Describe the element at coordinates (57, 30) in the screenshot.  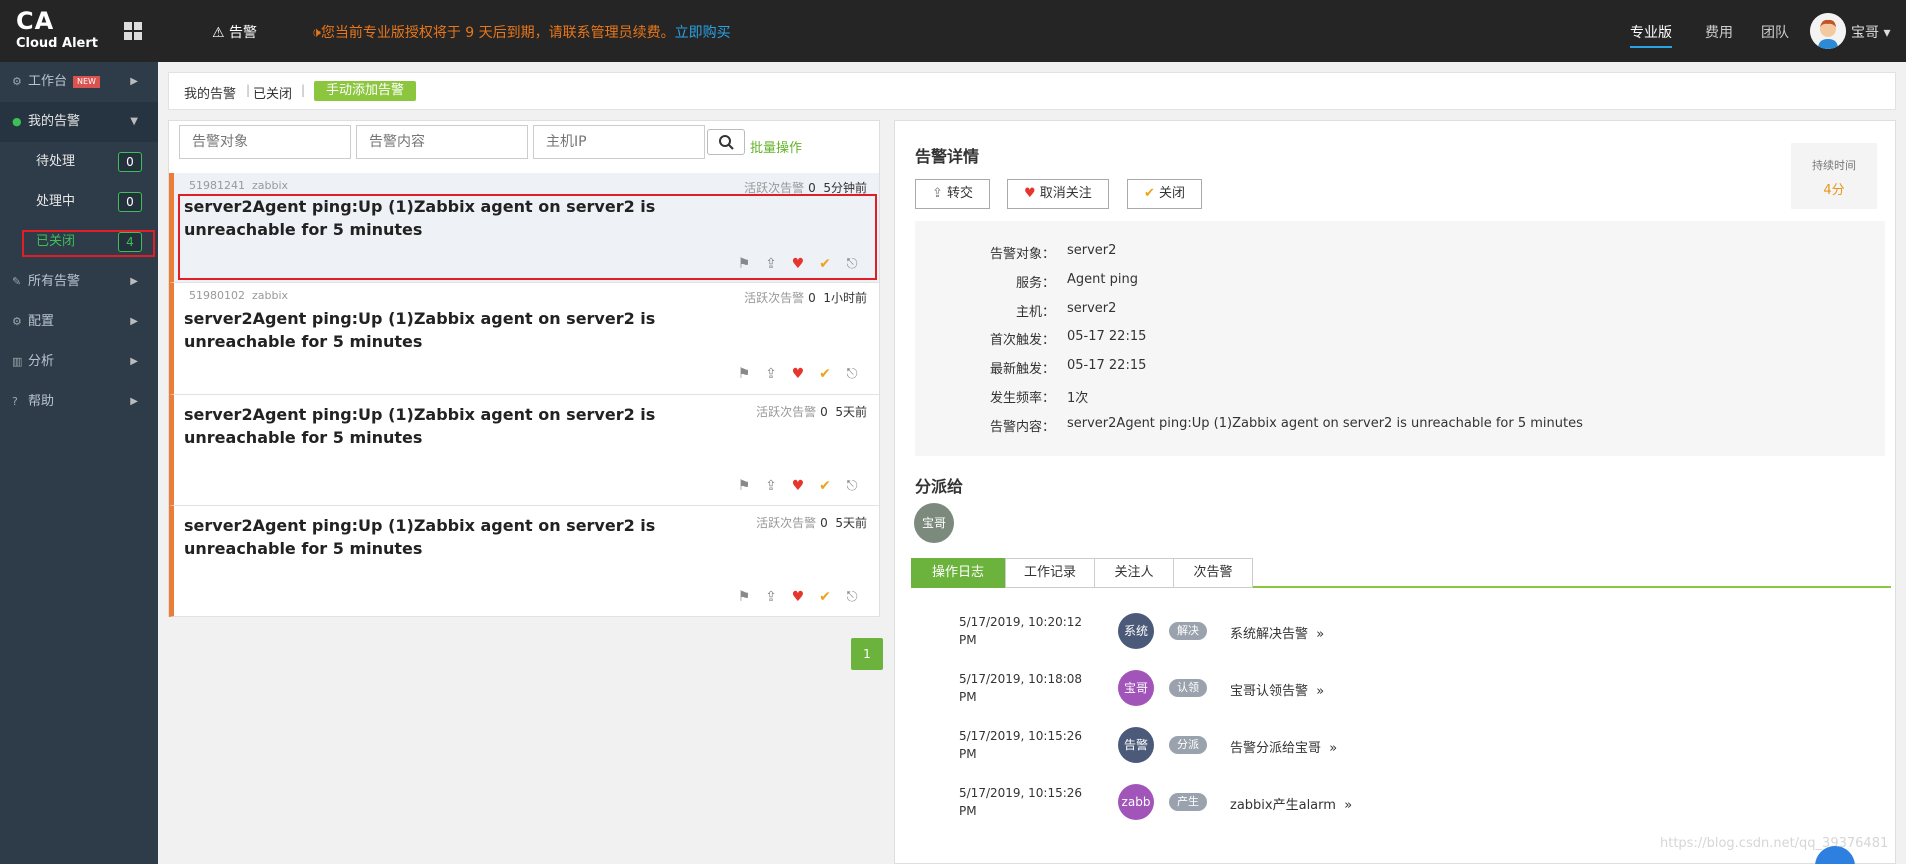
I see `logo: CA Cloud Alert` at that location.